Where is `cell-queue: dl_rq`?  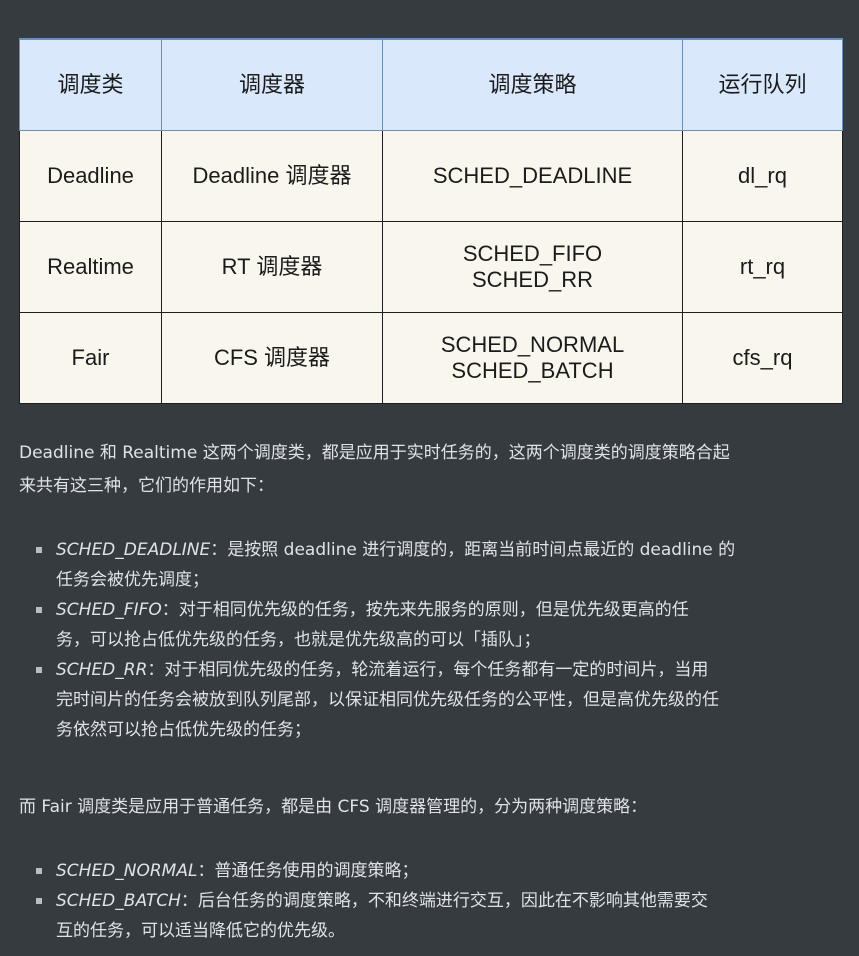 cell-queue: dl_rq is located at coordinates (762, 176).